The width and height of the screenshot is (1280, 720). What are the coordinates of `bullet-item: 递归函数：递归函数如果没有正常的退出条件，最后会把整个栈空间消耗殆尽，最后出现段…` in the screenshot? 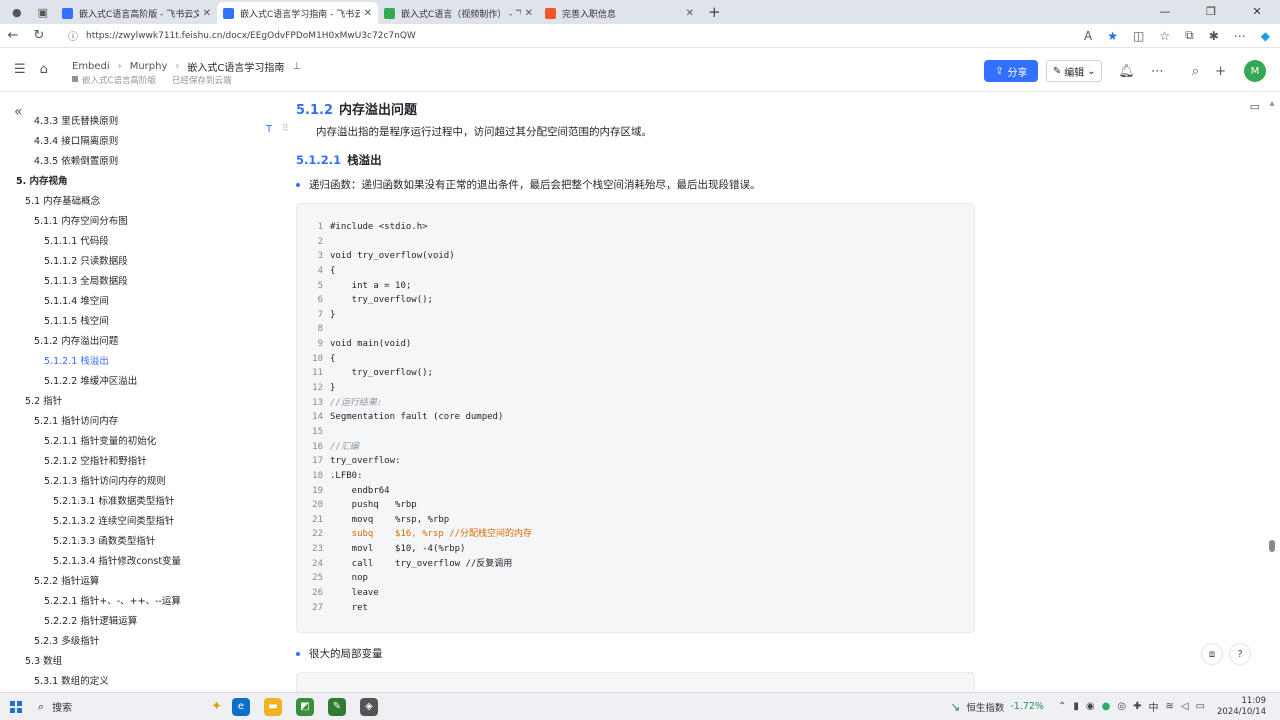 It's located at (528, 184).